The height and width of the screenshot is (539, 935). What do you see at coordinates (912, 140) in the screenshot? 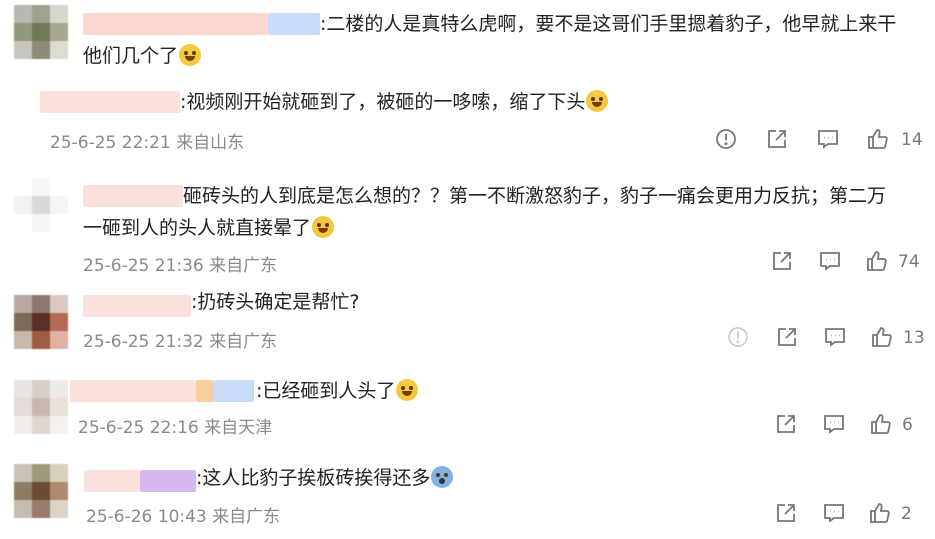
I see `like-count: 14` at bounding box center [912, 140].